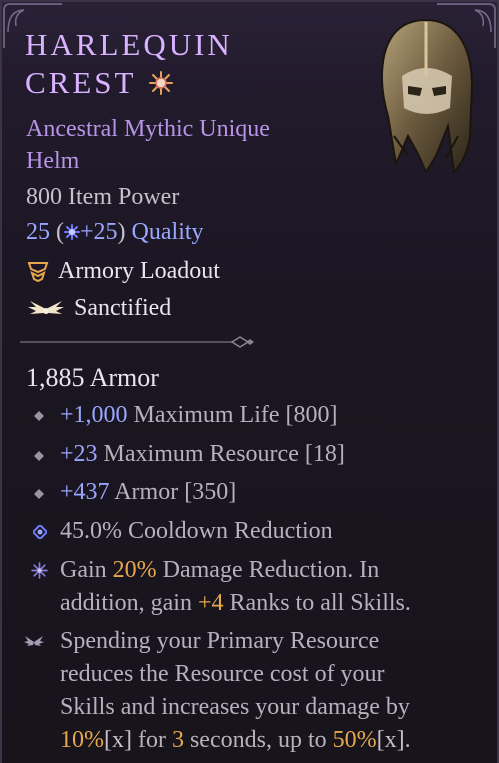 The height and width of the screenshot is (763, 499). Describe the element at coordinates (39, 570) in the screenshot. I see `sanctified-affix-icon` at that location.